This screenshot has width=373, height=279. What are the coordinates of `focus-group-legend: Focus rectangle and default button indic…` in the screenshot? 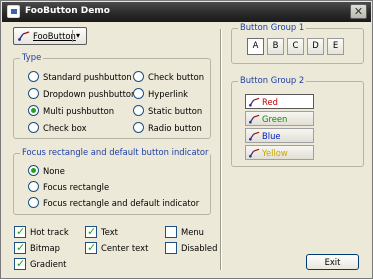 It's located at (115, 152).